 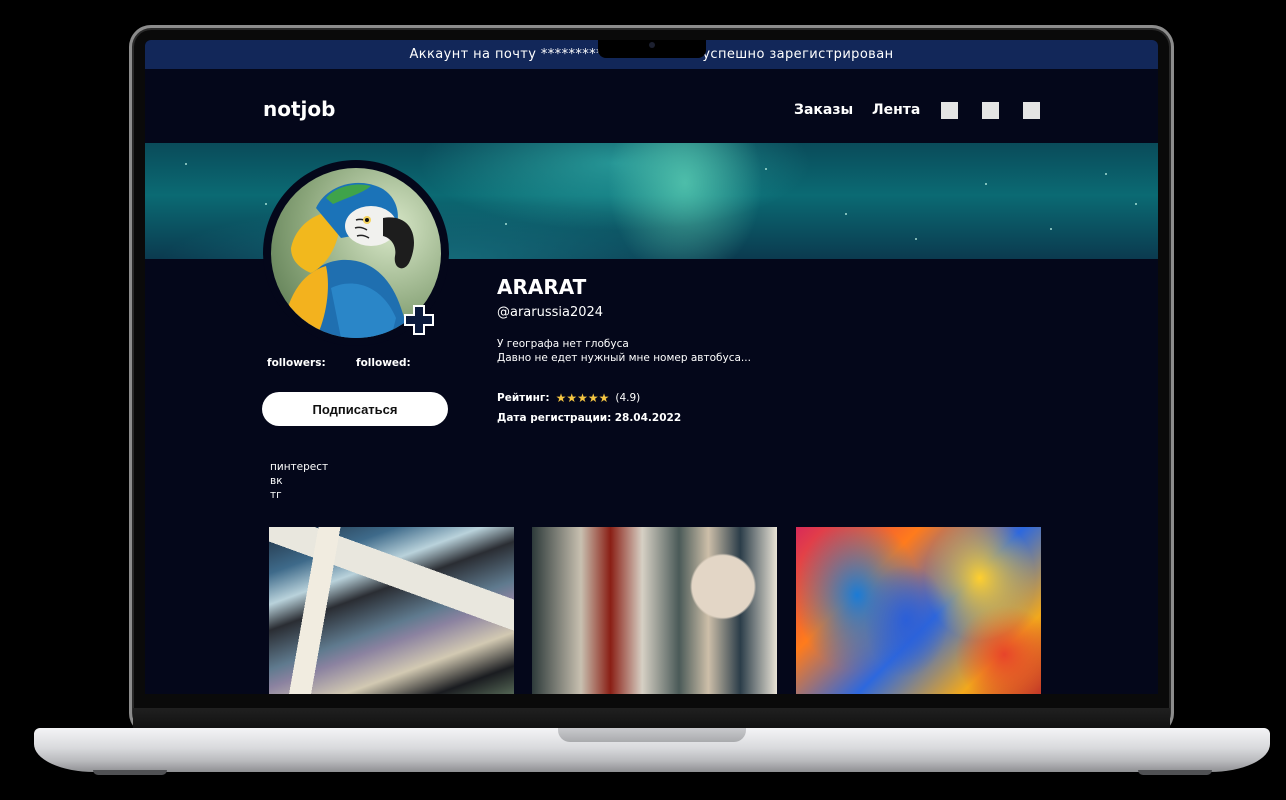 I want to click on camera-icon, so click(x=652, y=45).